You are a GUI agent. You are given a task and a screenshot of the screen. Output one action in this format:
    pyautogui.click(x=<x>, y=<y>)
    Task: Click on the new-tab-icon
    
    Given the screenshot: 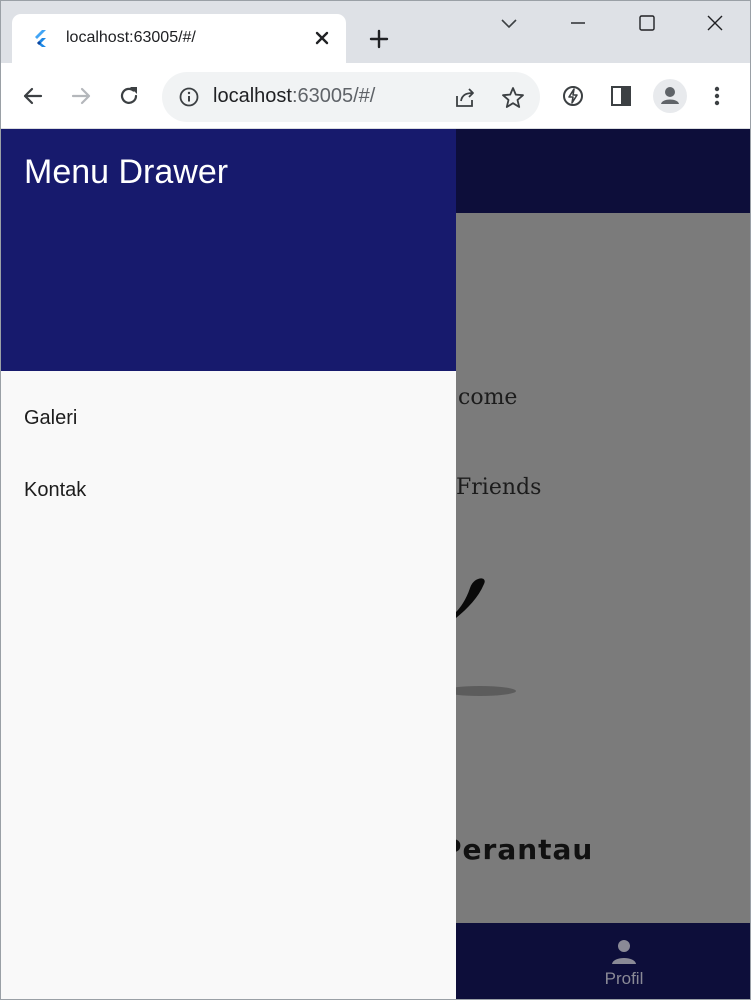 What is the action you would take?
    pyautogui.click(x=379, y=39)
    